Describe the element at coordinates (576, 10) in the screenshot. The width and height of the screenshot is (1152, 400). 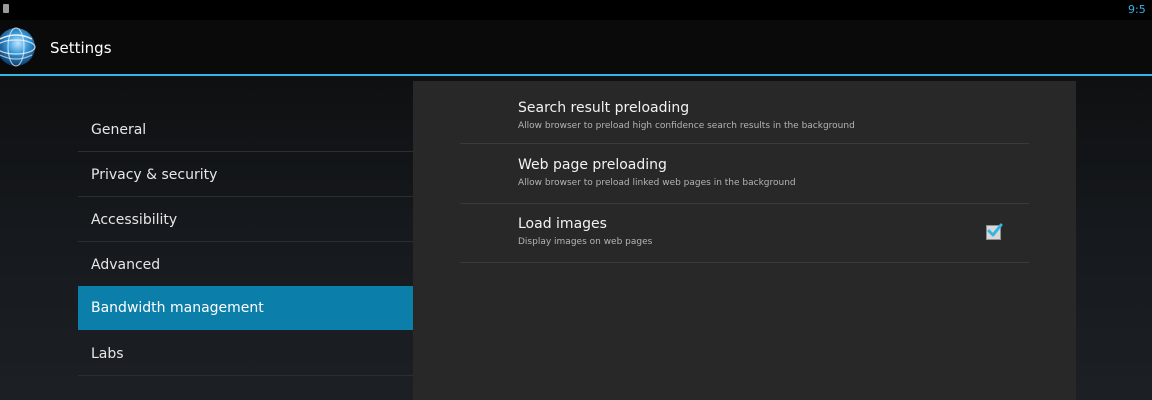
I see `status-bar: 9:5` at that location.